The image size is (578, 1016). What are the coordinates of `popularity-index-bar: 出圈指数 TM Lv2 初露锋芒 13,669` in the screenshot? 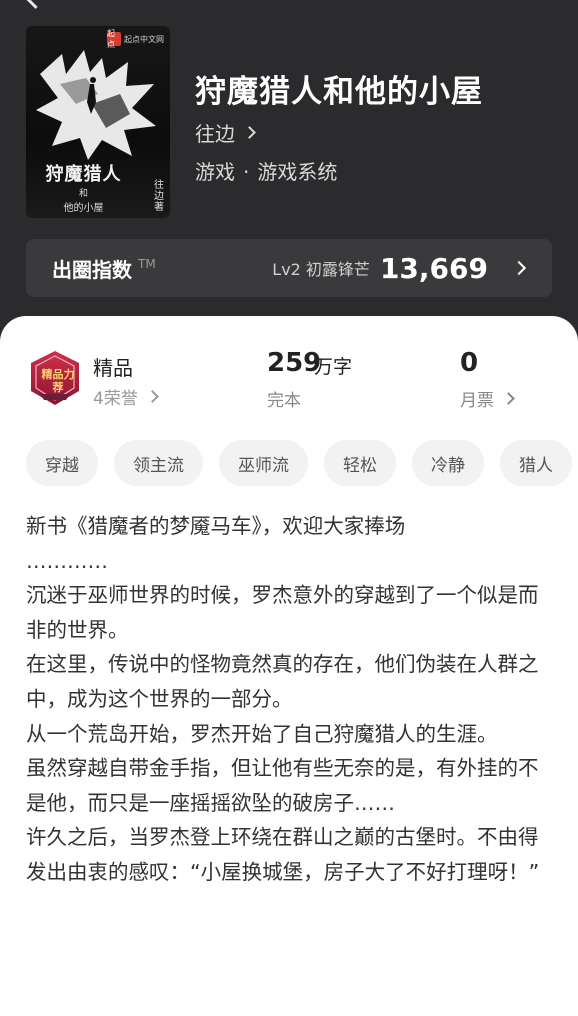 It's located at (289, 268).